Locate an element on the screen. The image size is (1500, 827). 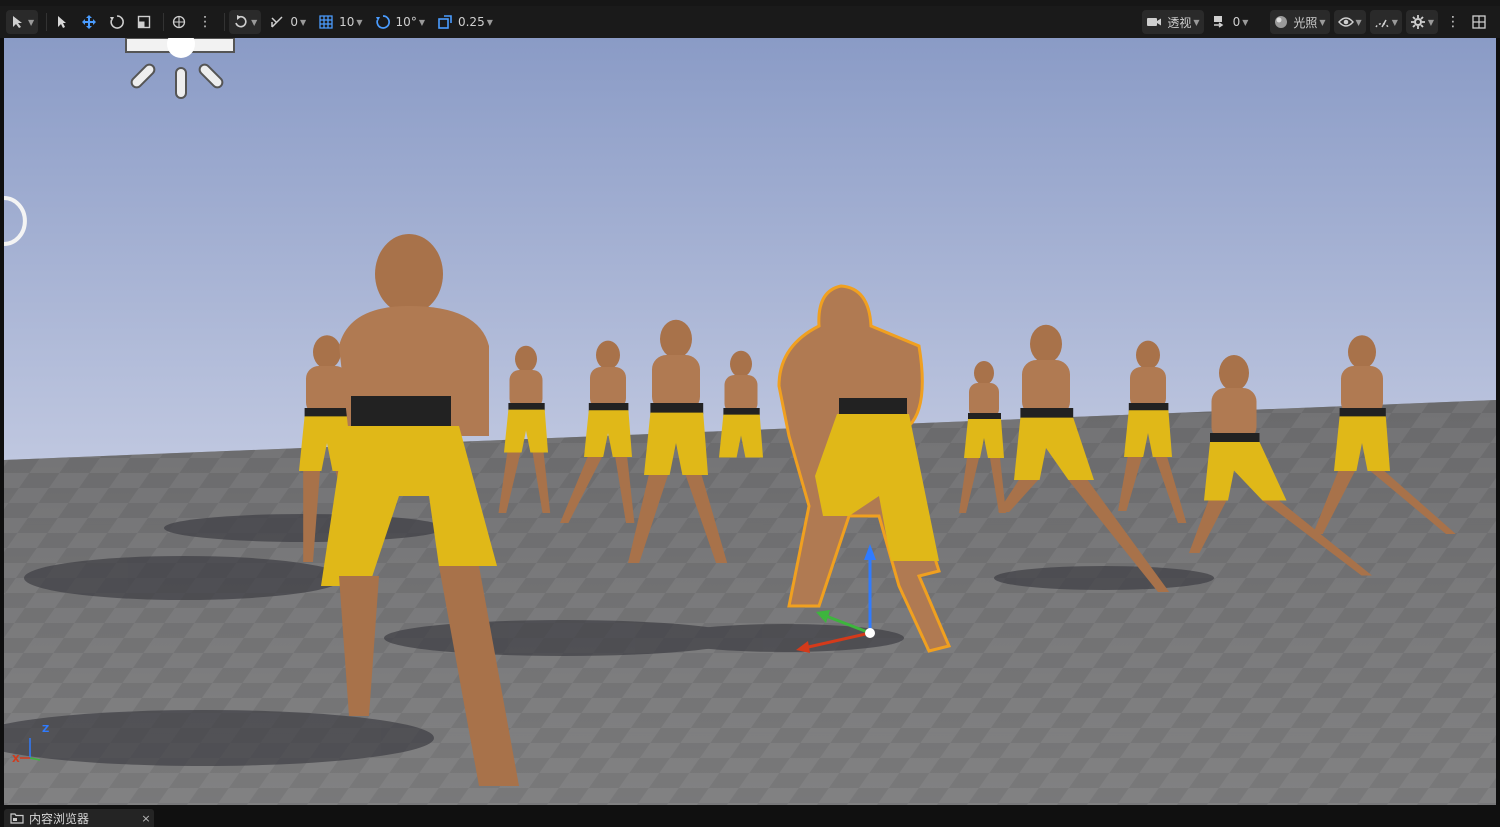
more-options-button: ⋮ is located at coordinates (205, 22).